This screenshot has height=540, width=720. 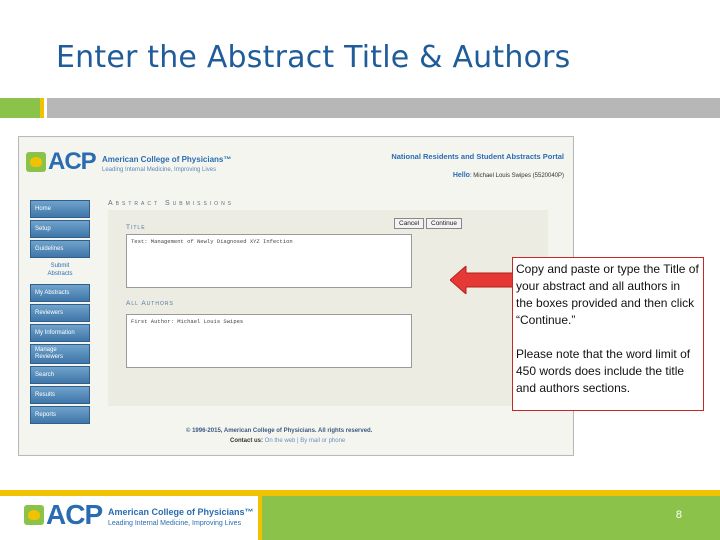 What do you see at coordinates (46, 350) in the screenshot?
I see `sidebar-item-manage-line1: Manage` at bounding box center [46, 350].